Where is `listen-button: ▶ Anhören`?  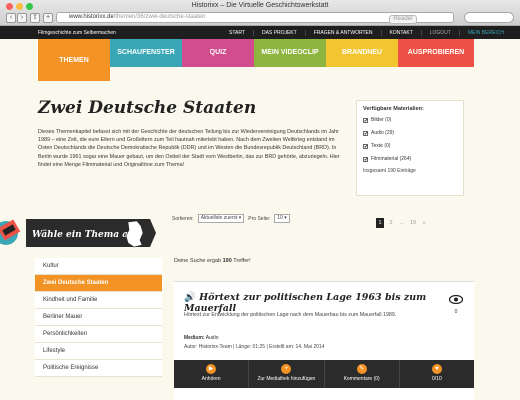
listen-button: ▶ Anhören is located at coordinates (212, 374).